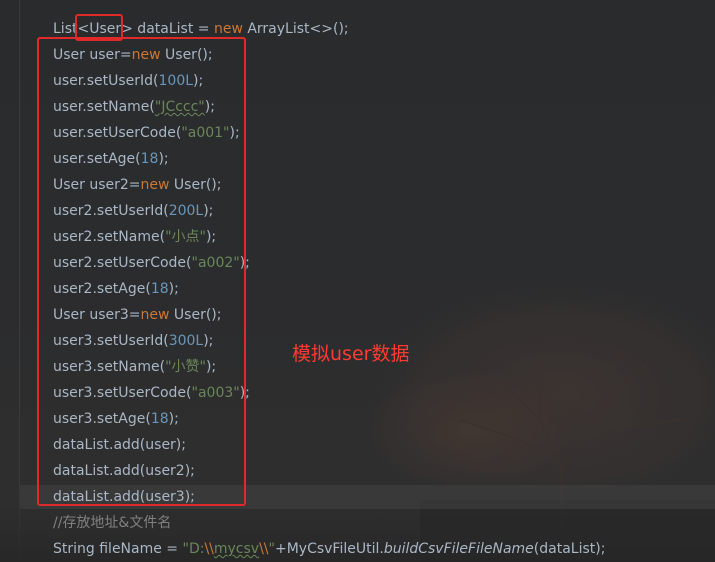 The height and width of the screenshot is (562, 715). I want to click on code-token: (dataList);, so click(569, 549).